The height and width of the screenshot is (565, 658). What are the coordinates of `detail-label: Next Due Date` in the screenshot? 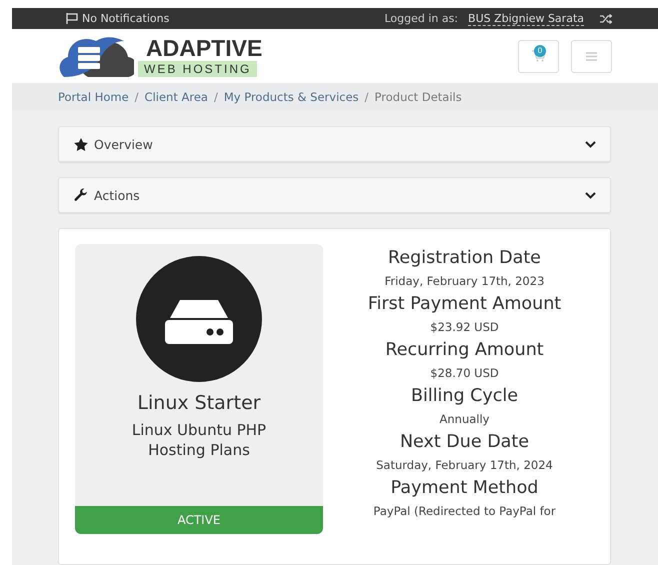 It's located at (465, 442).